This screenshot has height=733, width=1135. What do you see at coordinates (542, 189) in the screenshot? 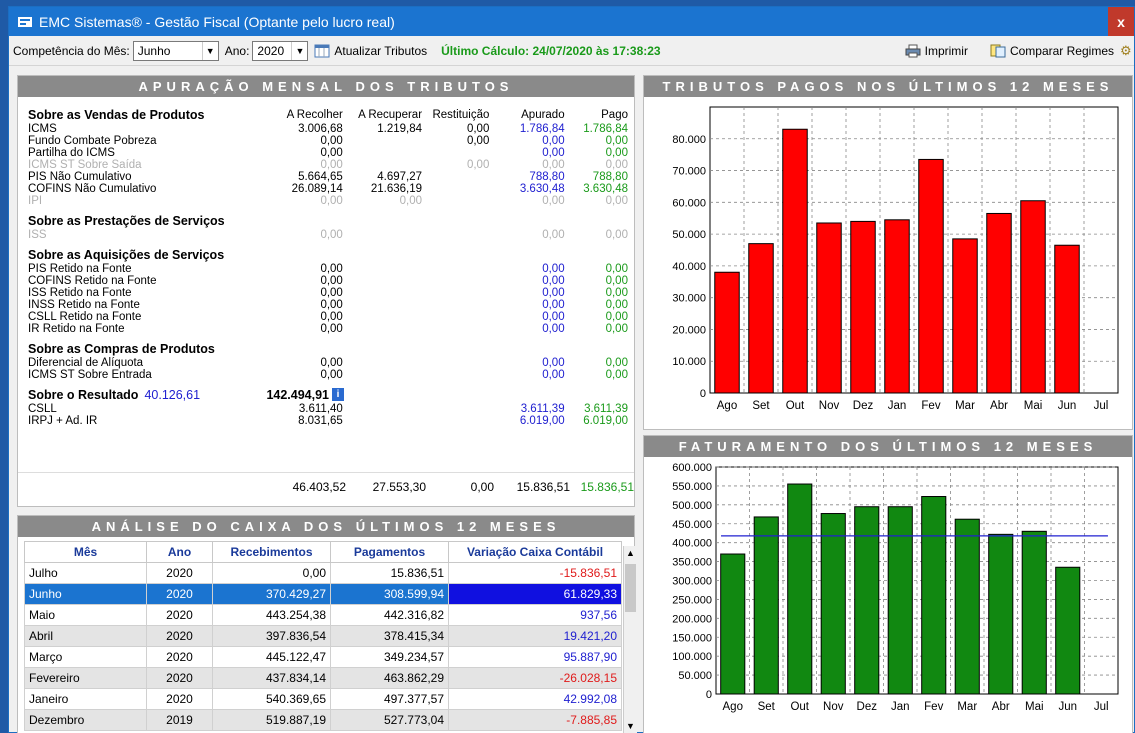
I see `tax-apurado: 3.630,48` at bounding box center [542, 189].